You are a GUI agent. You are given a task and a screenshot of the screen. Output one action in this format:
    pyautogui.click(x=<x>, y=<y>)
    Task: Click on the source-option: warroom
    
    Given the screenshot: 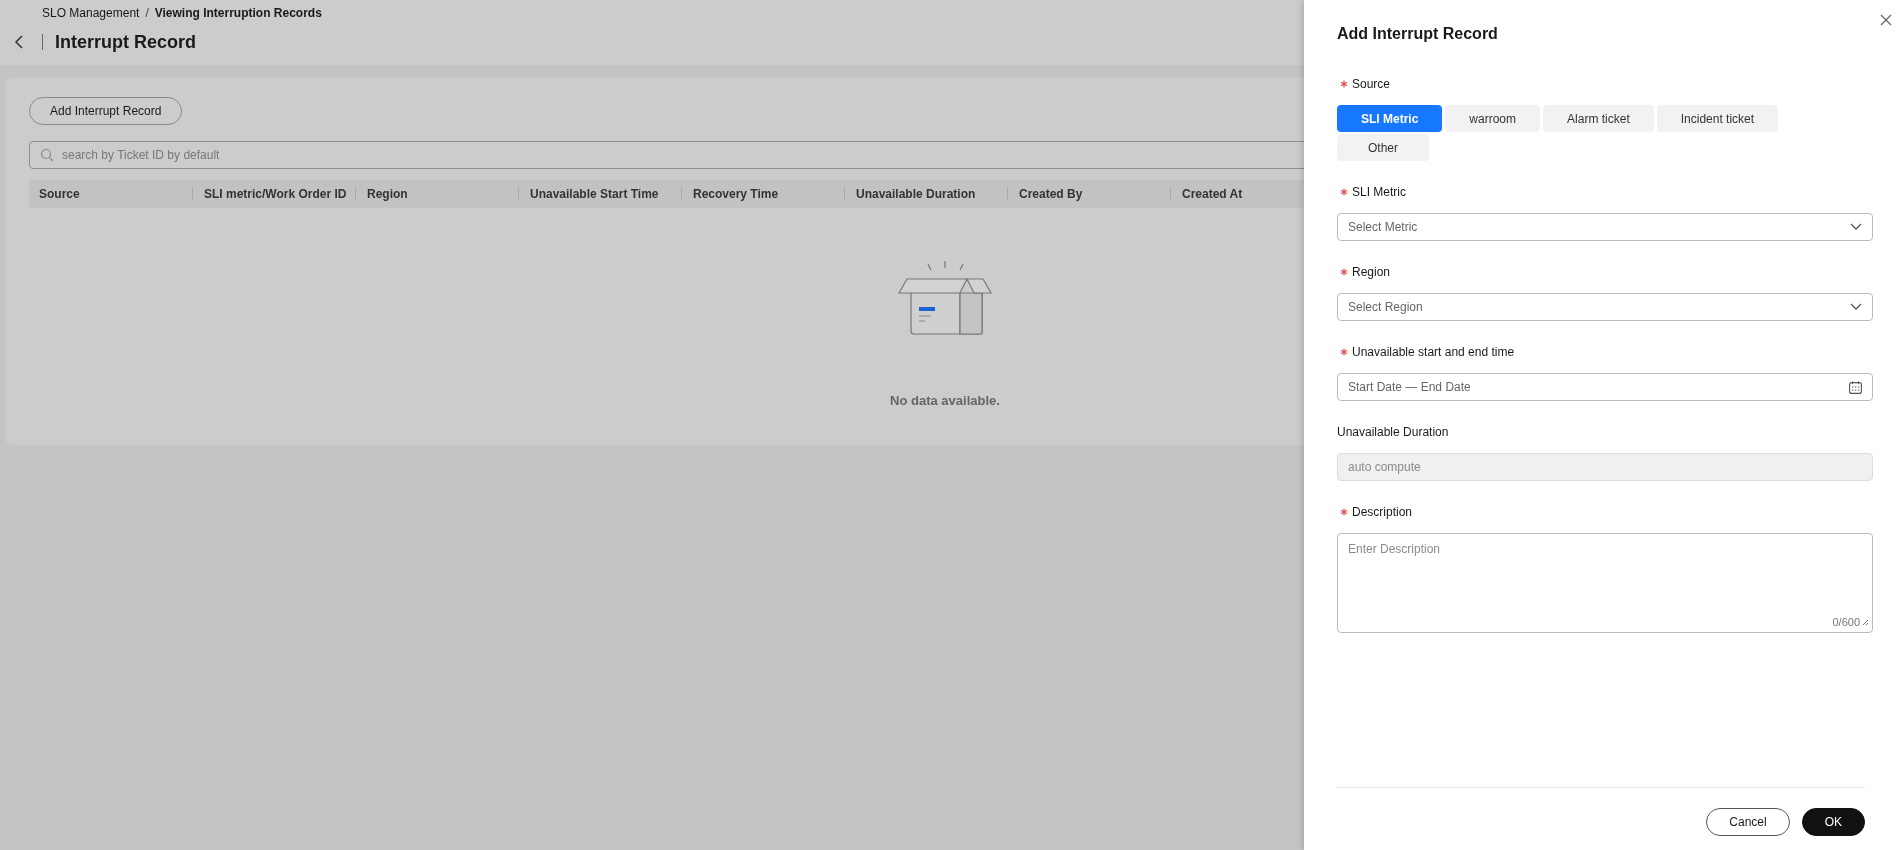 What is the action you would take?
    pyautogui.click(x=1493, y=118)
    